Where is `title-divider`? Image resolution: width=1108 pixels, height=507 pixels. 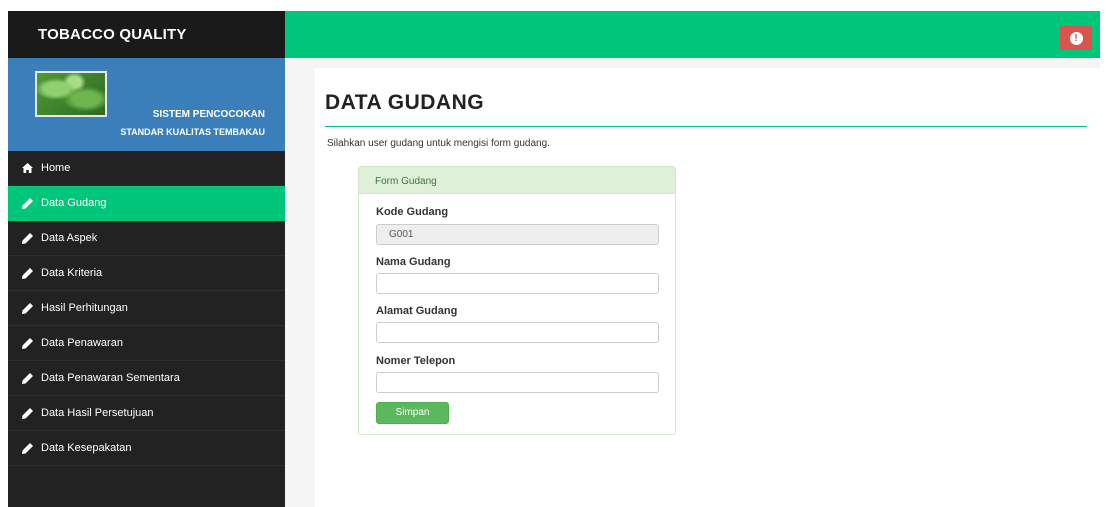
title-divider is located at coordinates (706, 126).